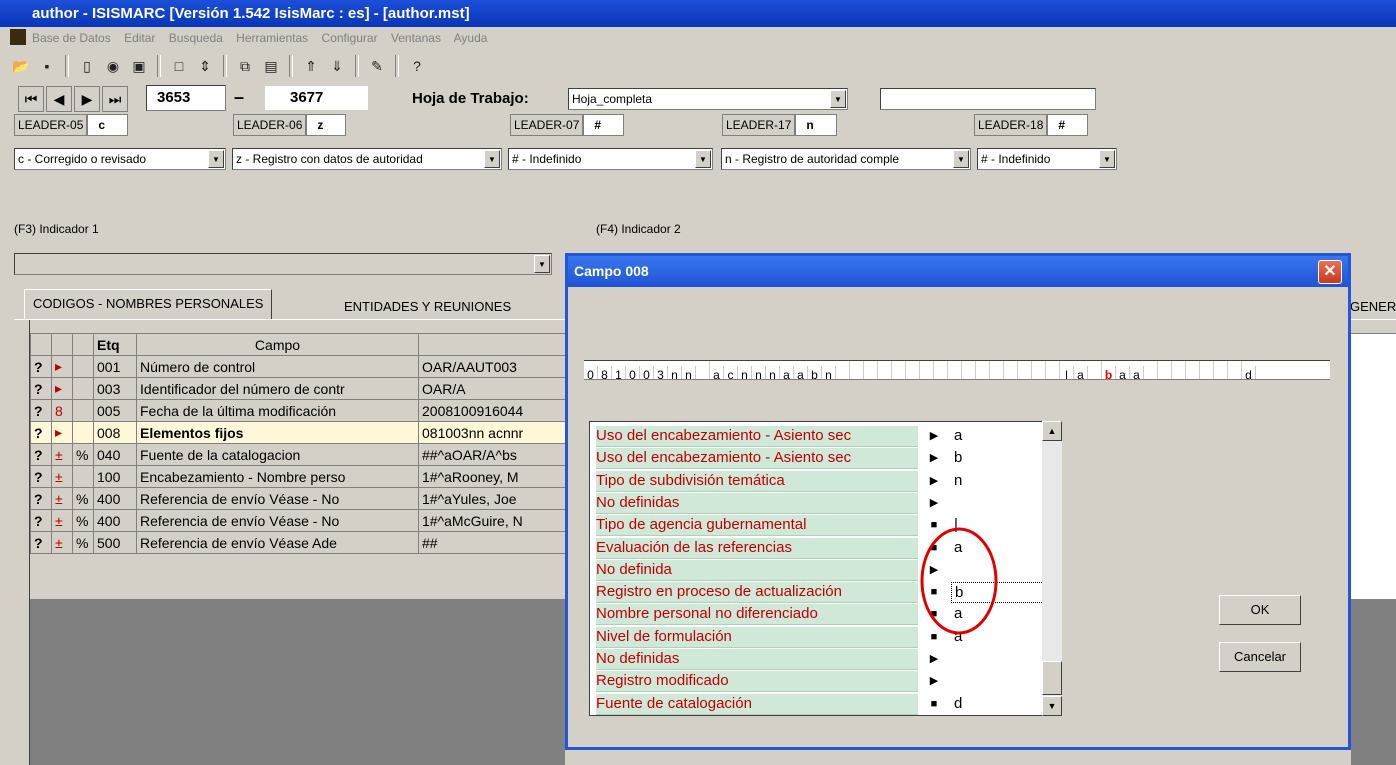 This screenshot has height=765, width=1396. I want to click on menu-item-herramientas: Herramientas, so click(272, 38).